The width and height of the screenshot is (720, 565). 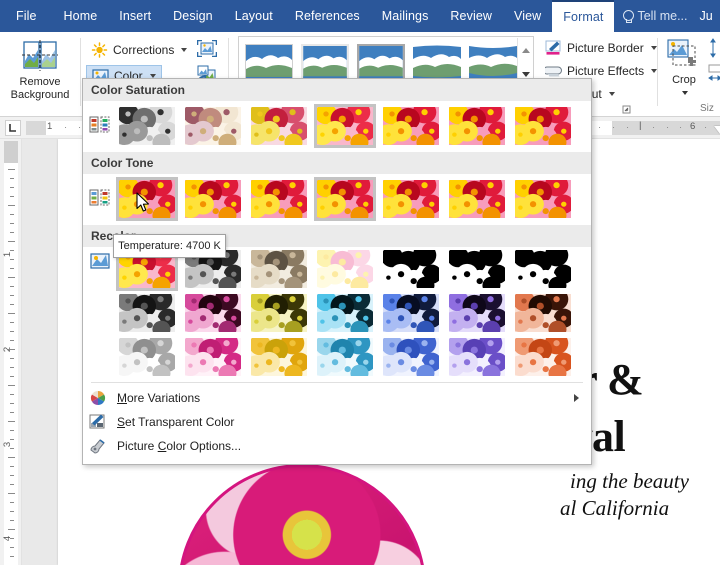 What do you see at coordinates (527, 16) in the screenshot?
I see `tab-view: View` at bounding box center [527, 16].